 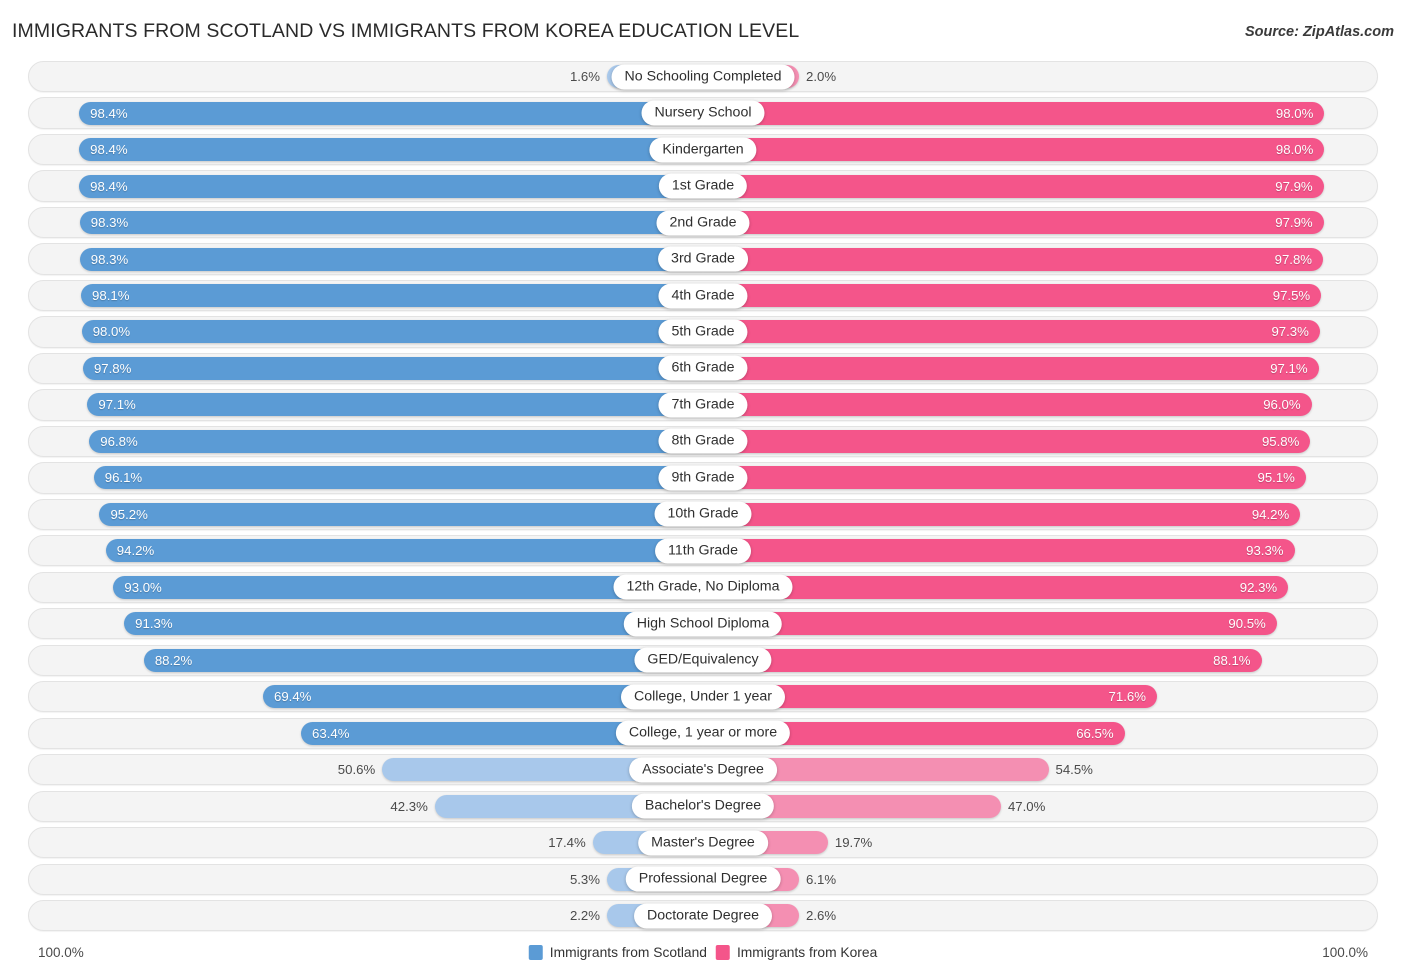 I want to click on row-half-left: 69.4%, so click(x=358, y=696).